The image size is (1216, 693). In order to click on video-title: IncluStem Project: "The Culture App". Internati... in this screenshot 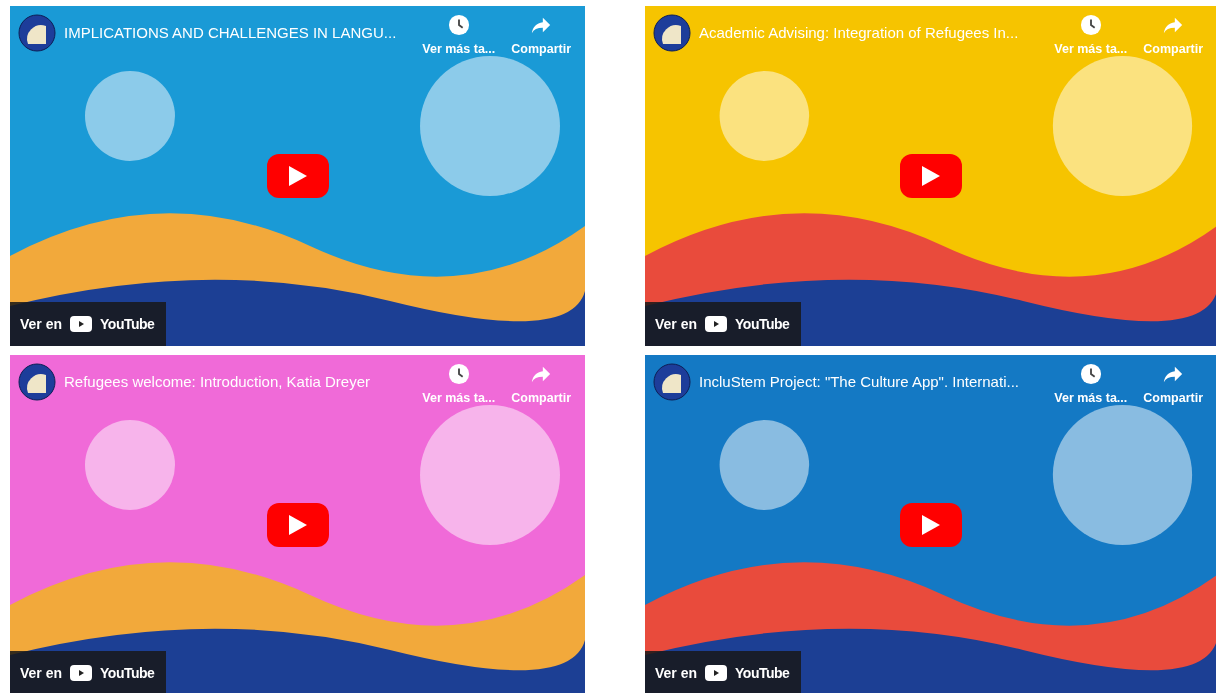, I will do `click(859, 382)`.